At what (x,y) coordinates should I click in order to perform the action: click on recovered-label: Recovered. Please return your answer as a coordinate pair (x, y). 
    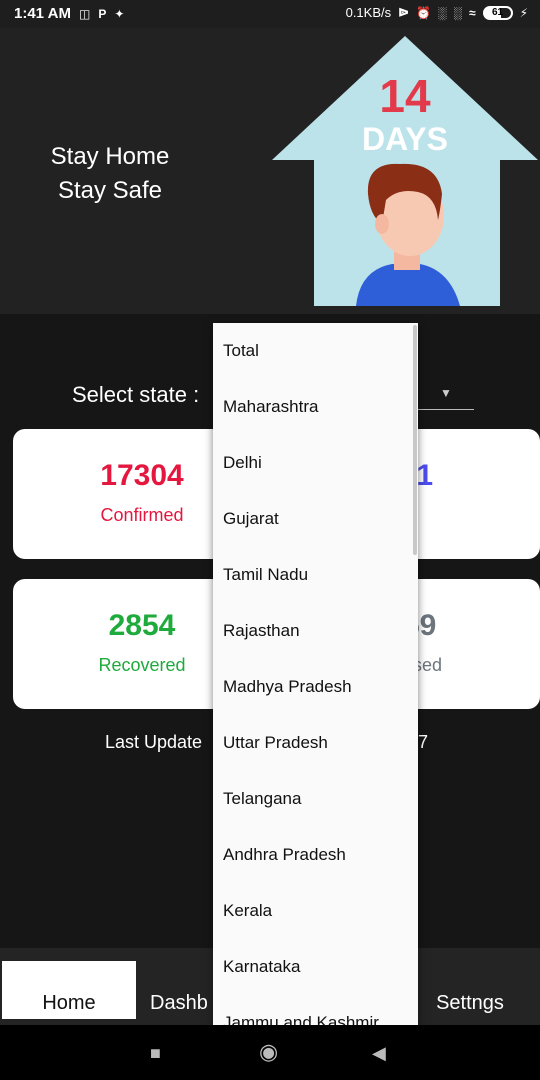
    Looking at the image, I should click on (142, 665).